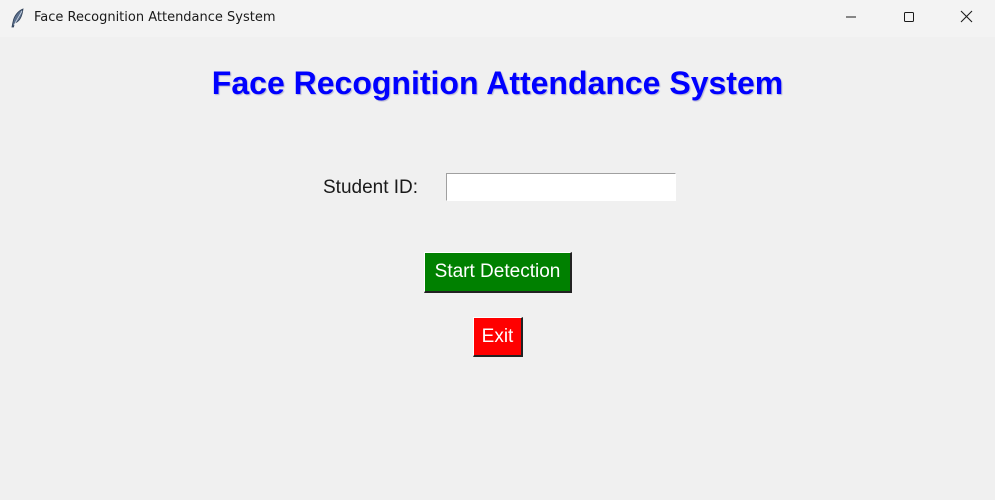  Describe the element at coordinates (498, 272) in the screenshot. I see `start-detection-button: Start Detection` at that location.